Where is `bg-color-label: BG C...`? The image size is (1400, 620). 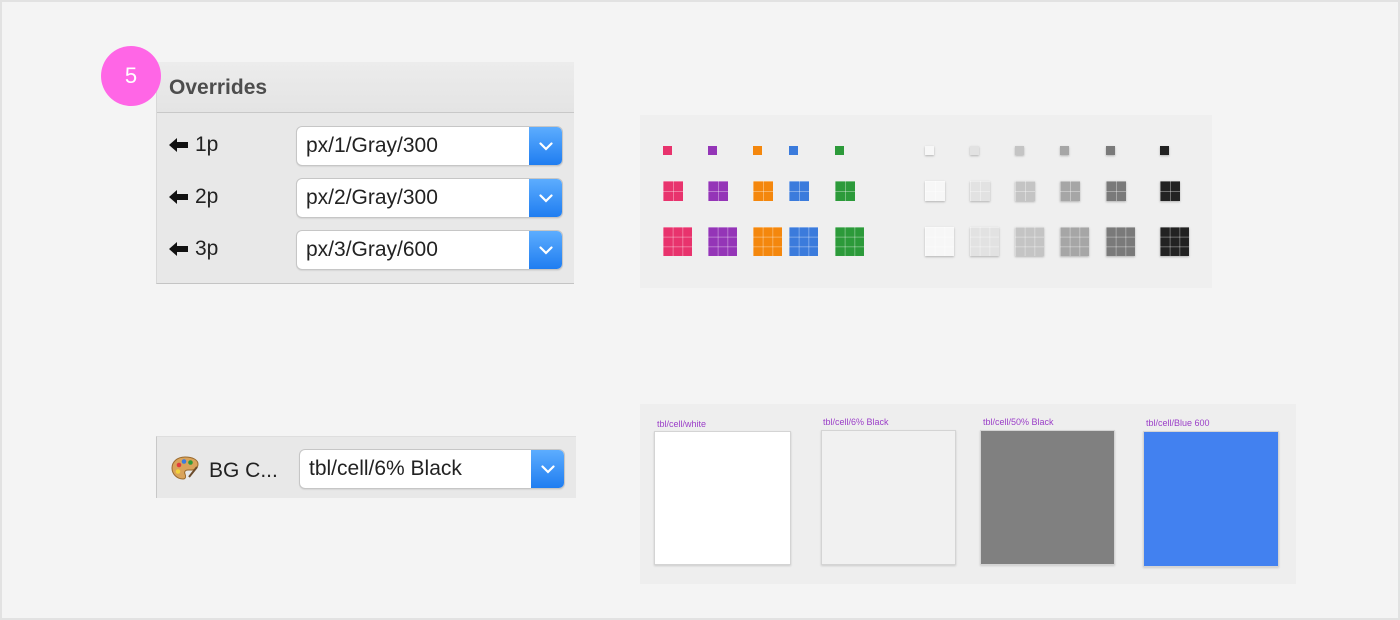
bg-color-label: BG C... is located at coordinates (243, 470).